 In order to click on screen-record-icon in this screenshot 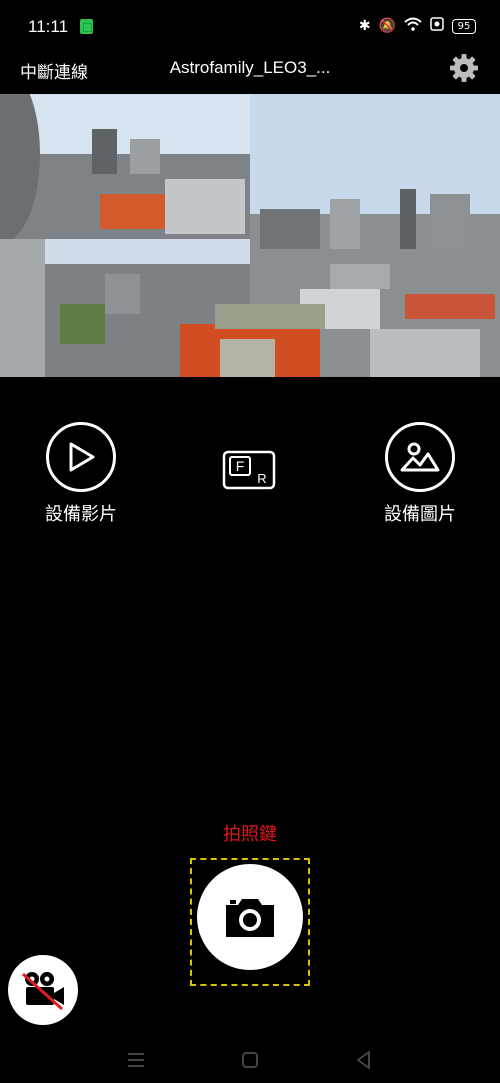, I will do `click(437, 26)`.